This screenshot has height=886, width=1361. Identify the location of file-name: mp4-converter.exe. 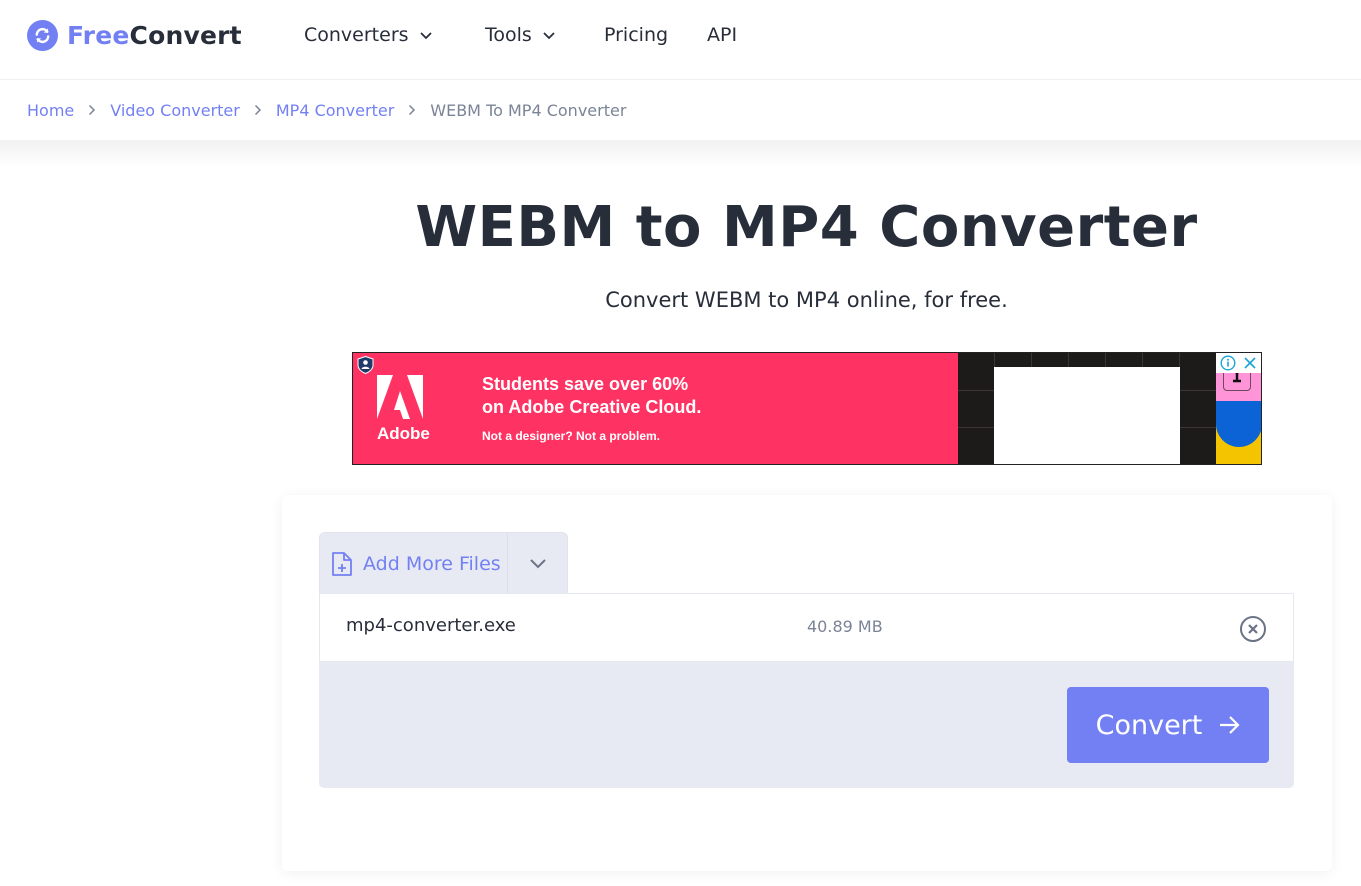
(431, 625).